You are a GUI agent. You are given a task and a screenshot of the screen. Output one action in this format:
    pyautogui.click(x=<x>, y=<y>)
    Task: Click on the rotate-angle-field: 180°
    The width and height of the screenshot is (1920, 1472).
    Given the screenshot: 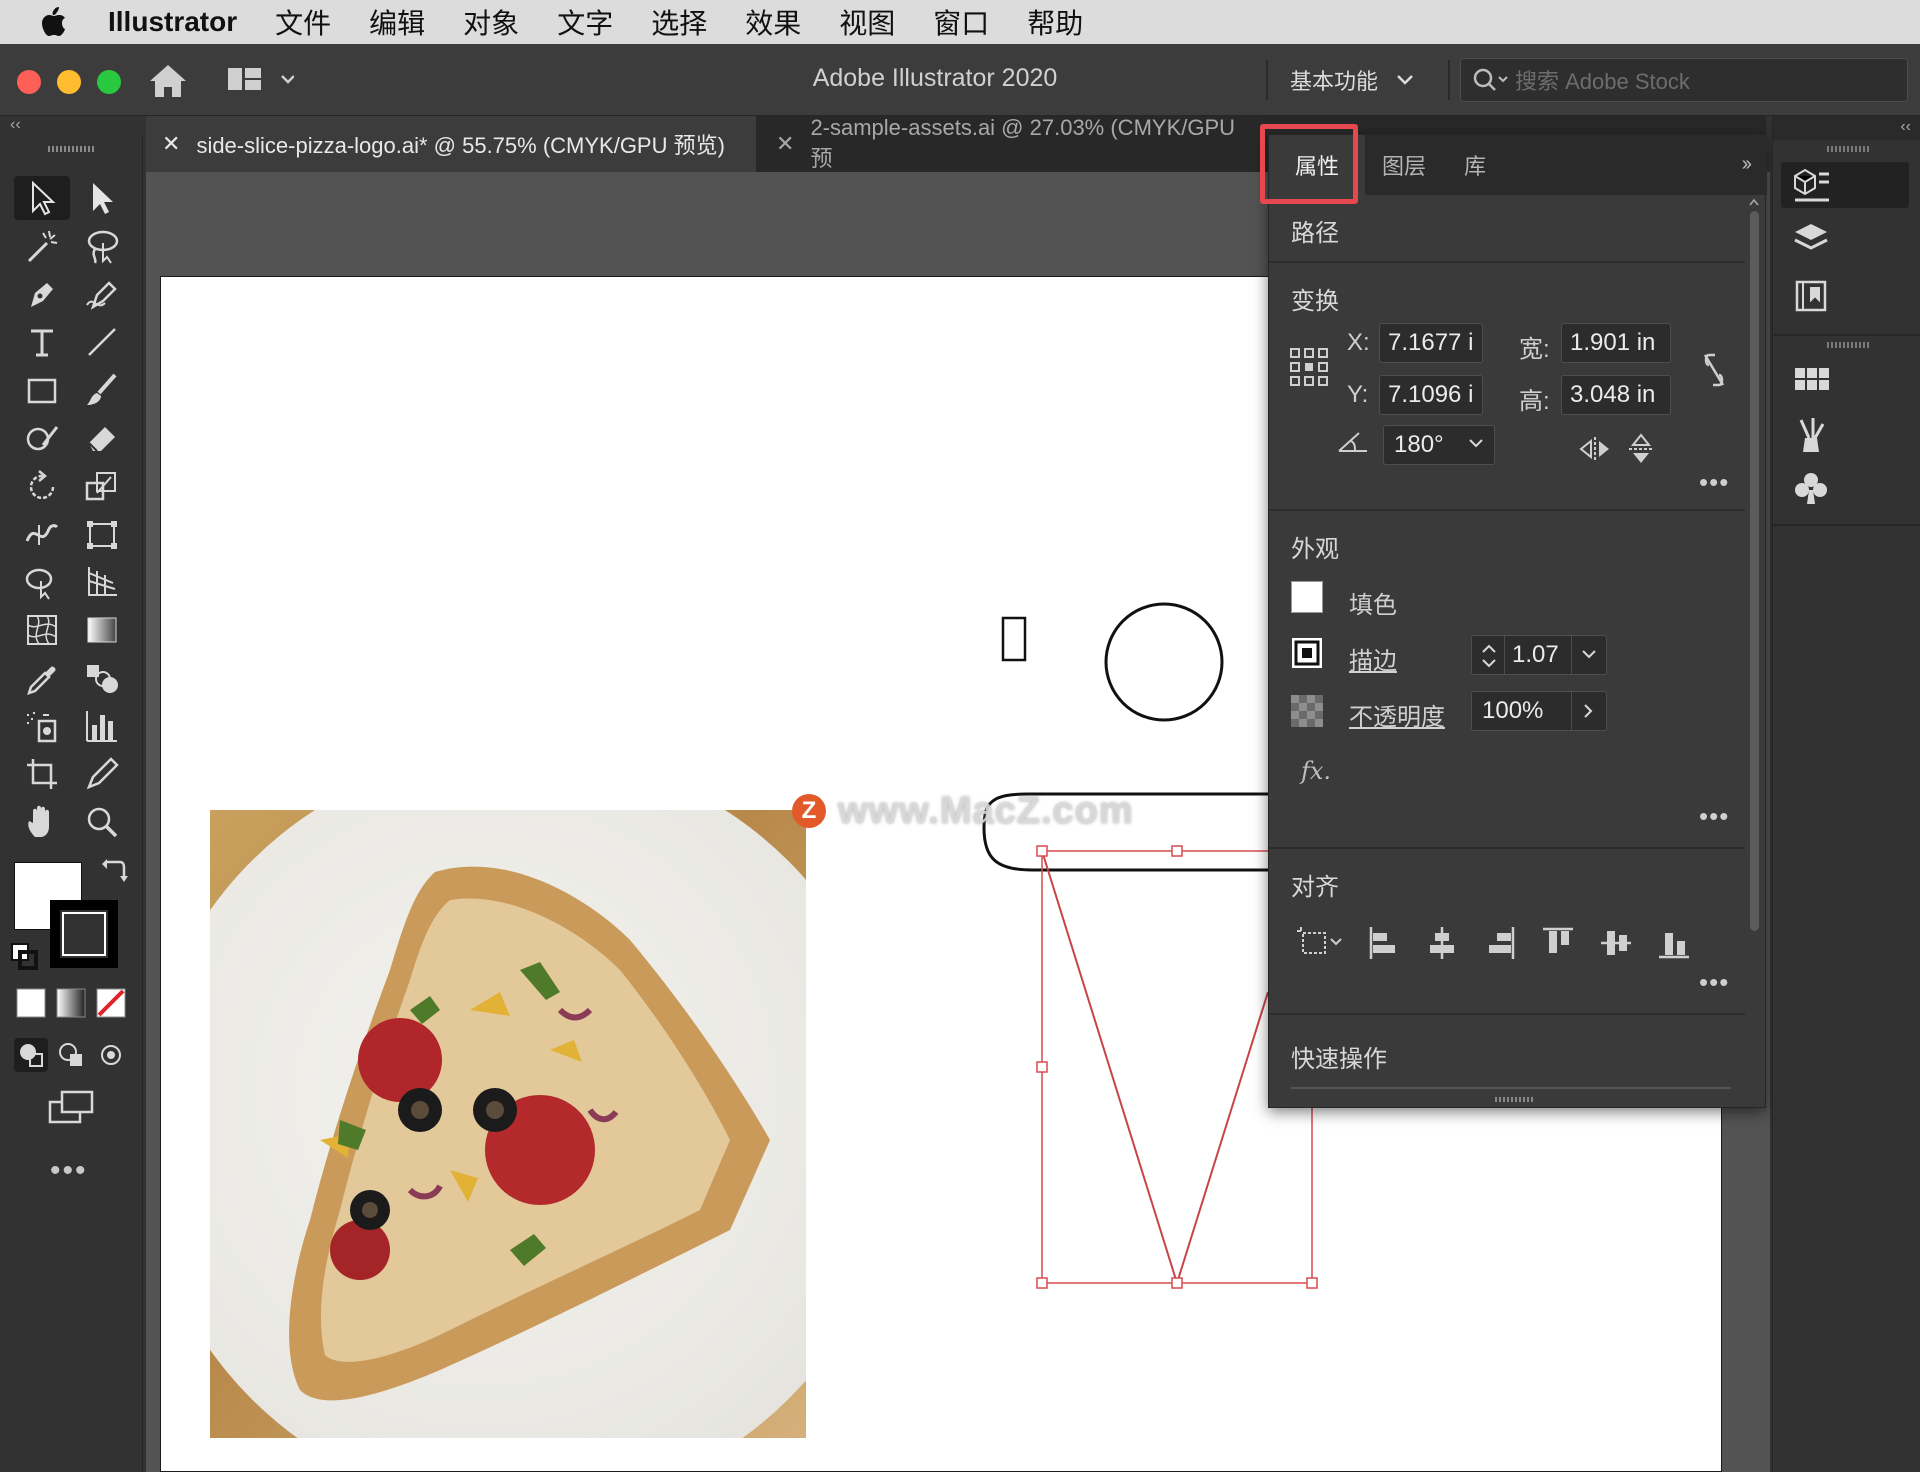 What is the action you would take?
    pyautogui.click(x=1439, y=445)
    